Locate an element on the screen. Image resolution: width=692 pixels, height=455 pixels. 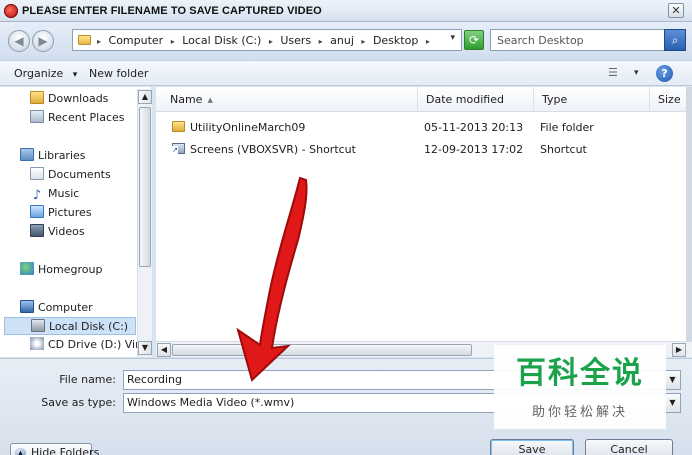
nav-item-pictures: Pictures is located at coordinates (61, 213).